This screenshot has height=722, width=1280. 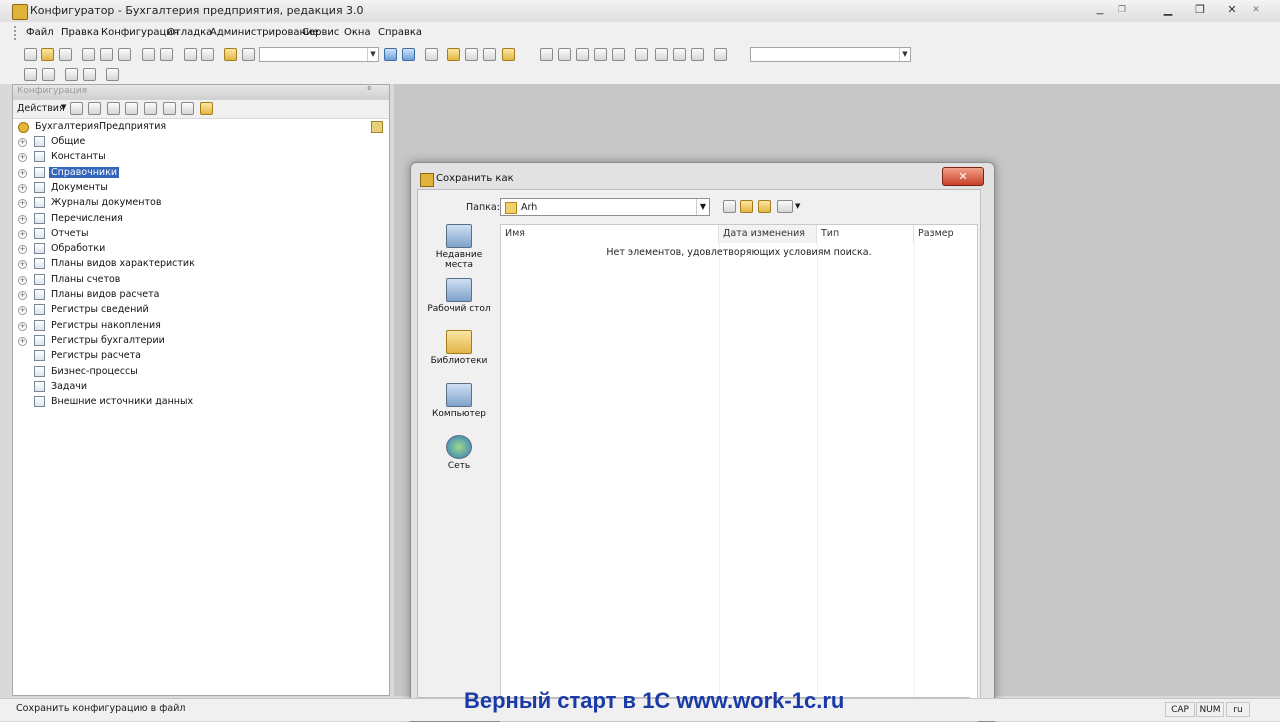 I want to click on menu-windows: Окна, so click(x=357, y=32).